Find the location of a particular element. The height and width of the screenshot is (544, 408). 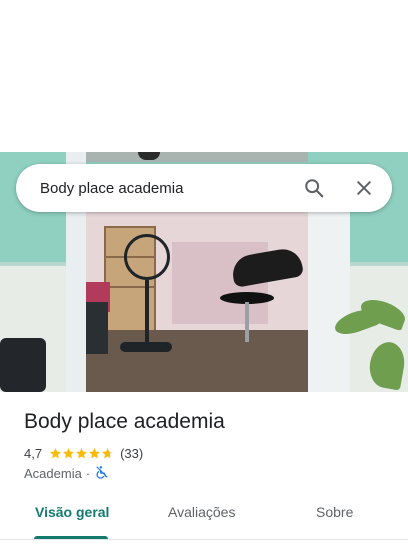

tab-about: Sobre is located at coordinates (334, 512).